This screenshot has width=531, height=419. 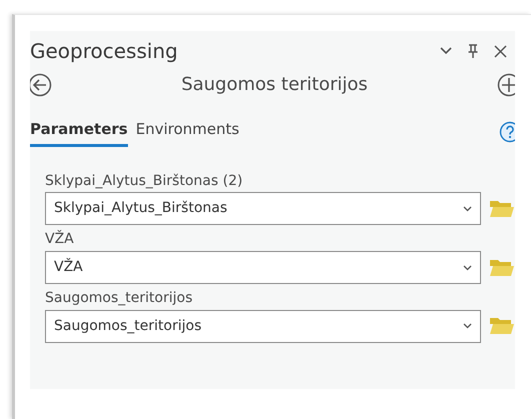 I want to click on parameter-dropdown: Saugomos_teritorijos, so click(x=263, y=326).